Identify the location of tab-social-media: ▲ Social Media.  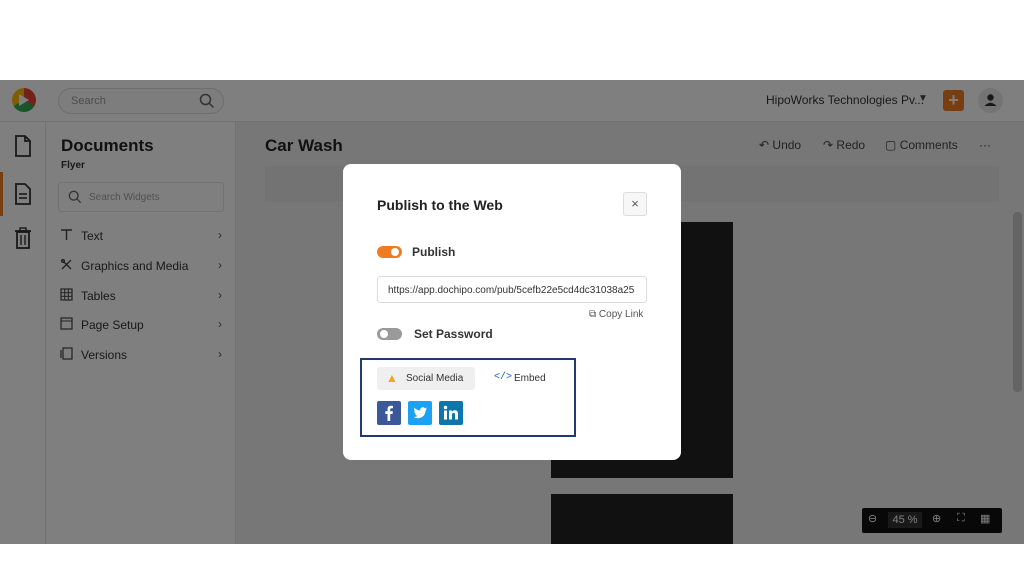
(426, 378).